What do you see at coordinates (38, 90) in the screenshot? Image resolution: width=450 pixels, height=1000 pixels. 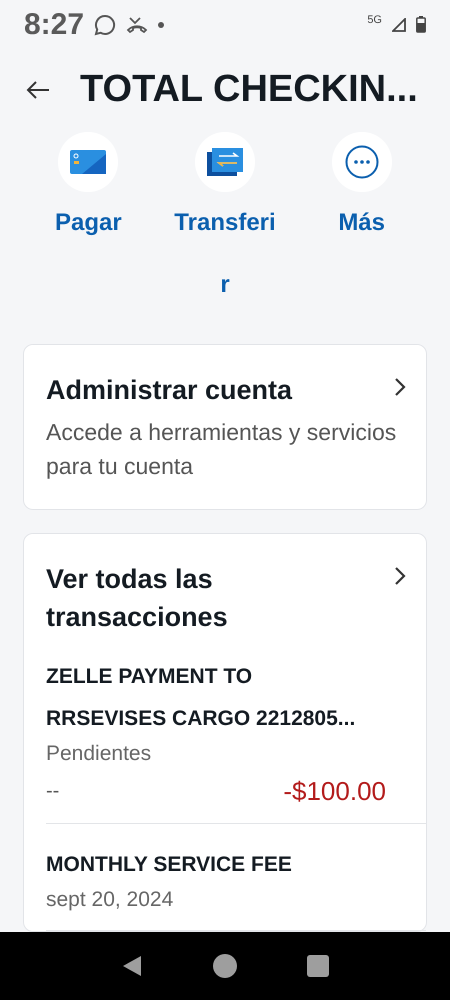 I see `back-arrow-icon` at bounding box center [38, 90].